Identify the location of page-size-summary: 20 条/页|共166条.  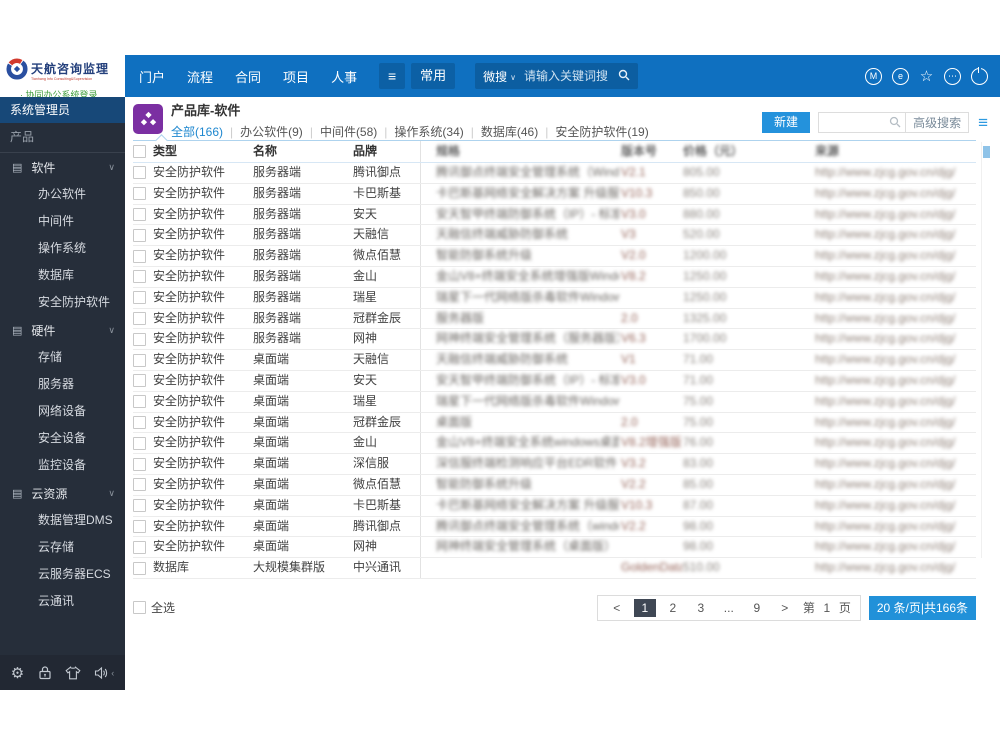
(922, 607).